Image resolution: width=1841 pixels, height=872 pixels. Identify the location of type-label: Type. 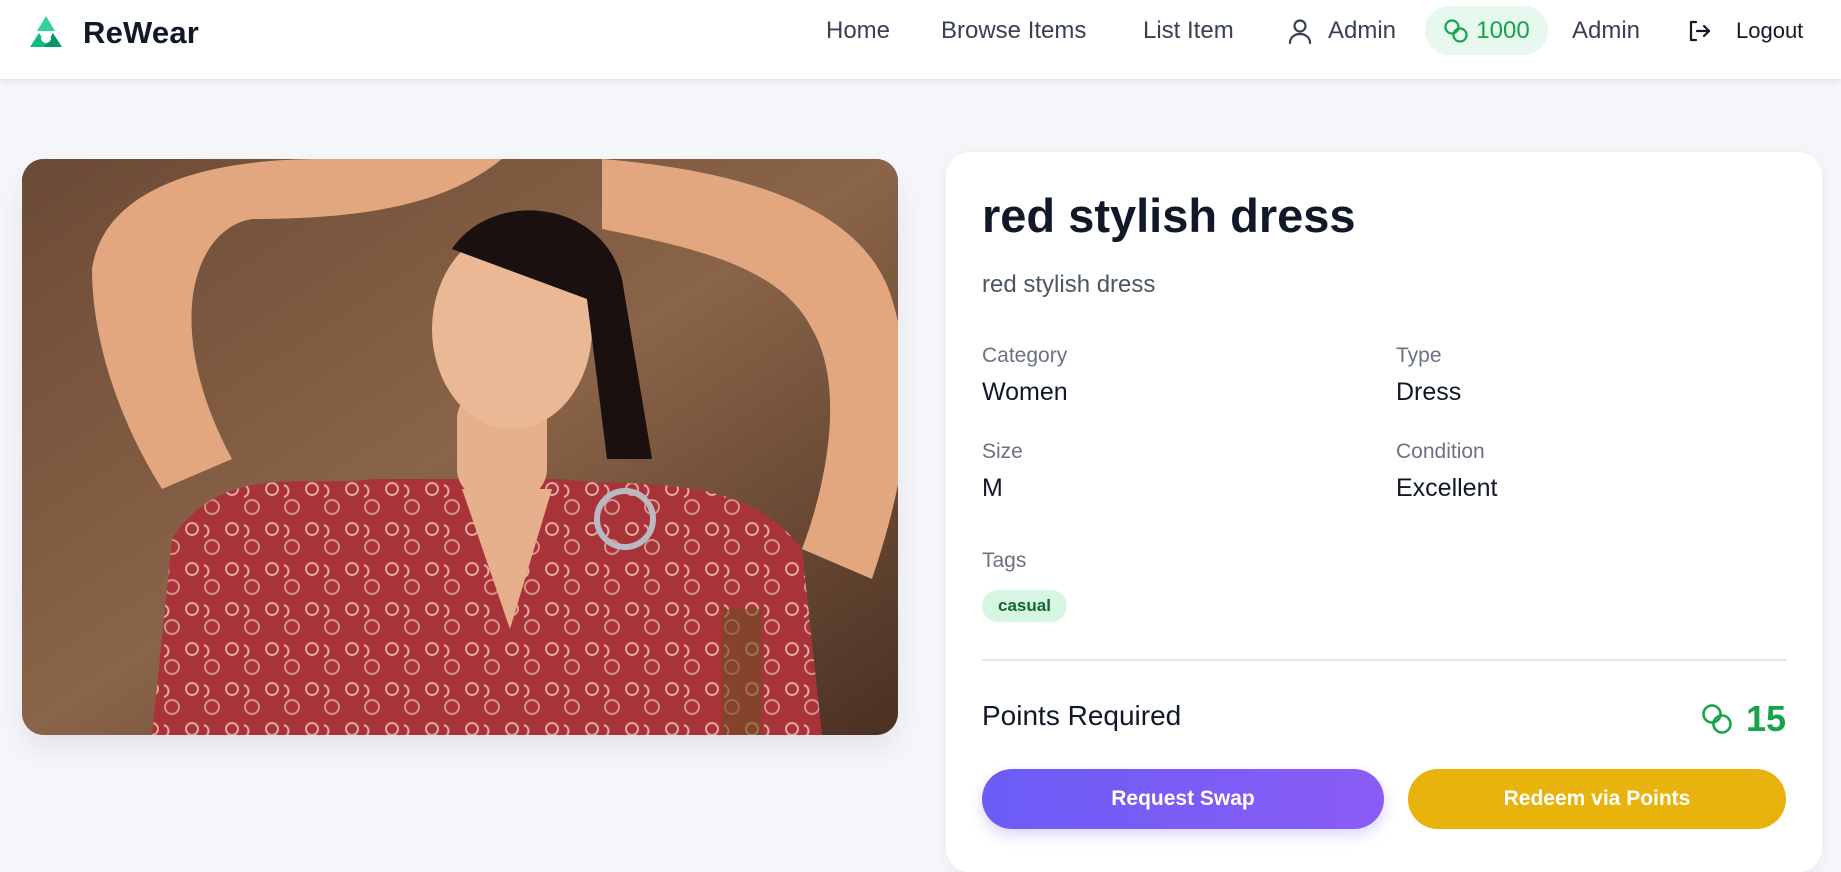
(1419, 355).